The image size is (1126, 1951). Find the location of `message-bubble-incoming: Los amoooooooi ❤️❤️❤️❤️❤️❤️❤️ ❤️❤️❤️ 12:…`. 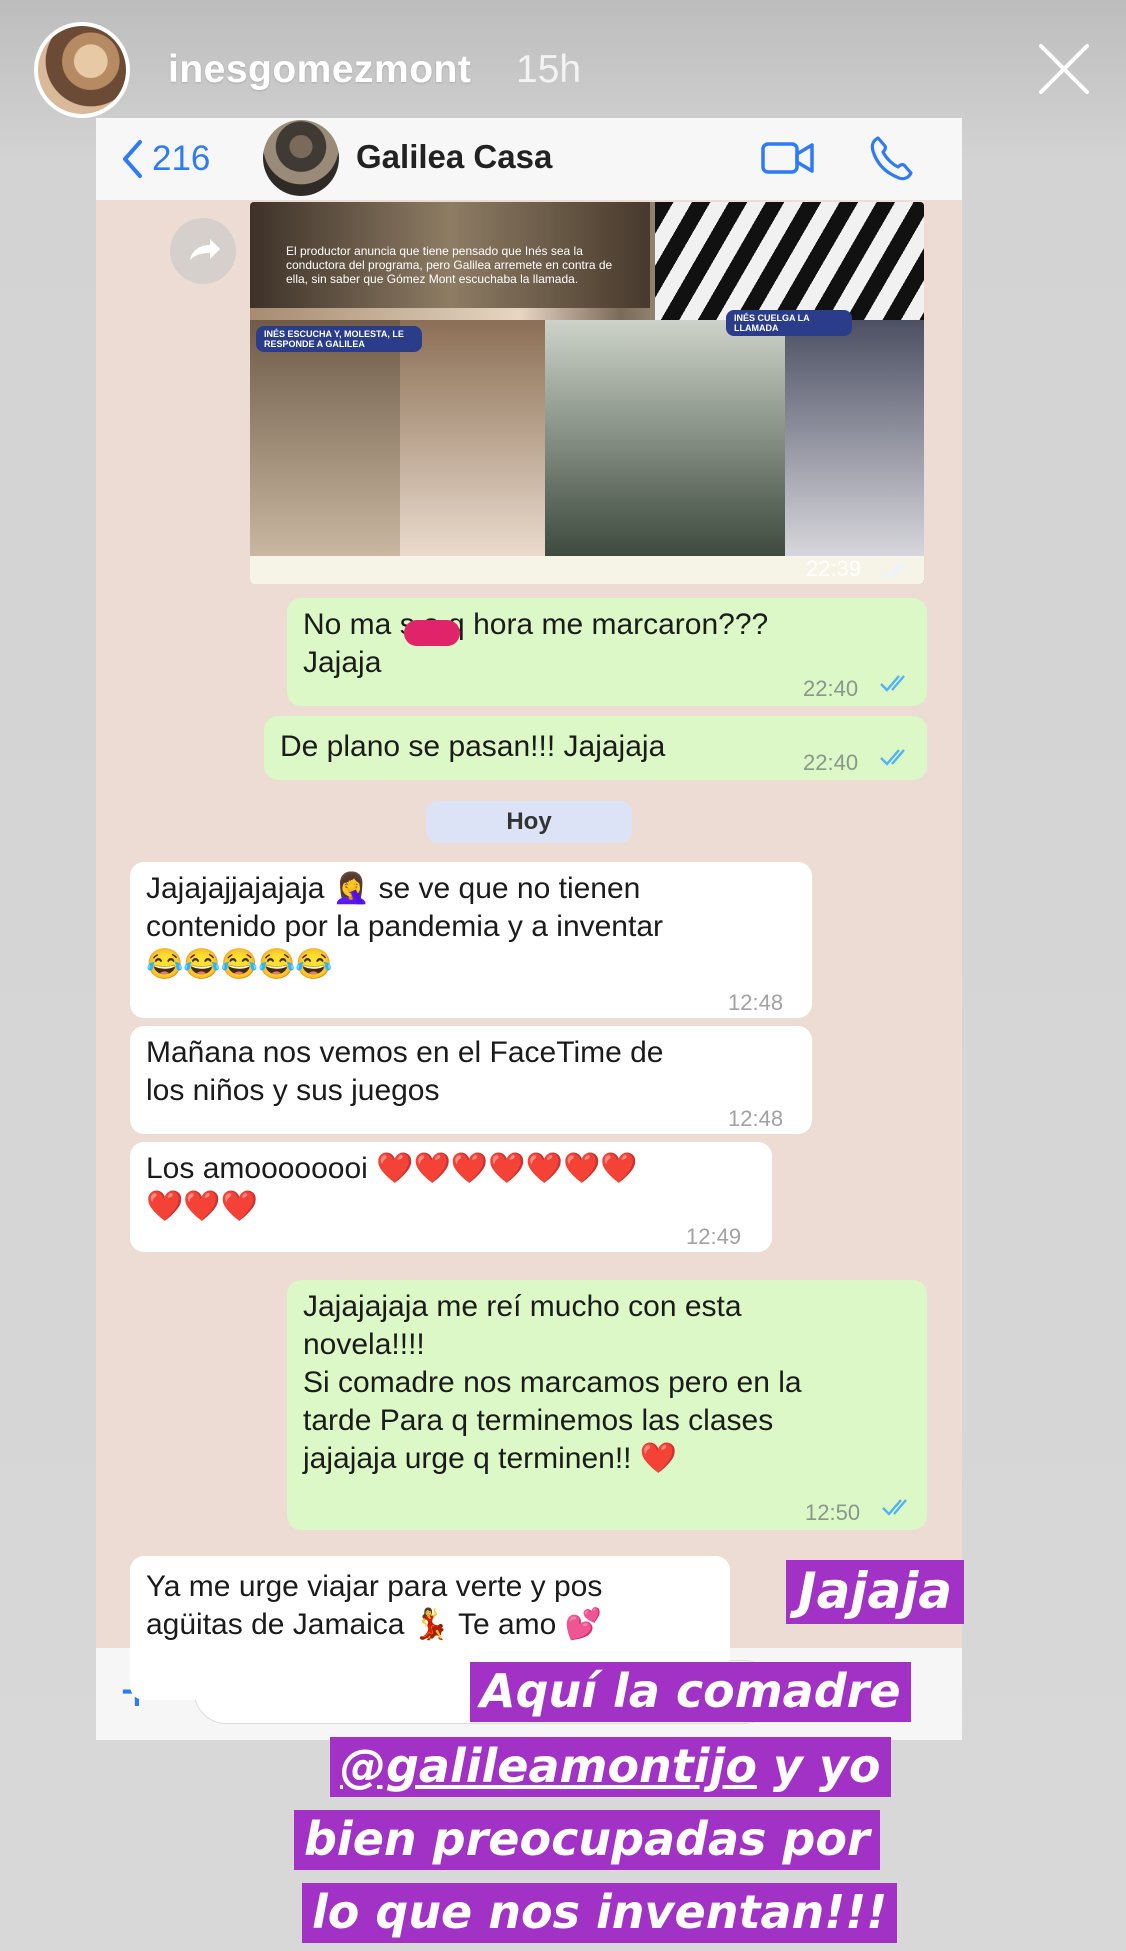

message-bubble-incoming: Los amoooooooi ❤️❤️❤️❤️❤️❤️❤️ ❤️❤️❤️ 12:… is located at coordinates (451, 1197).